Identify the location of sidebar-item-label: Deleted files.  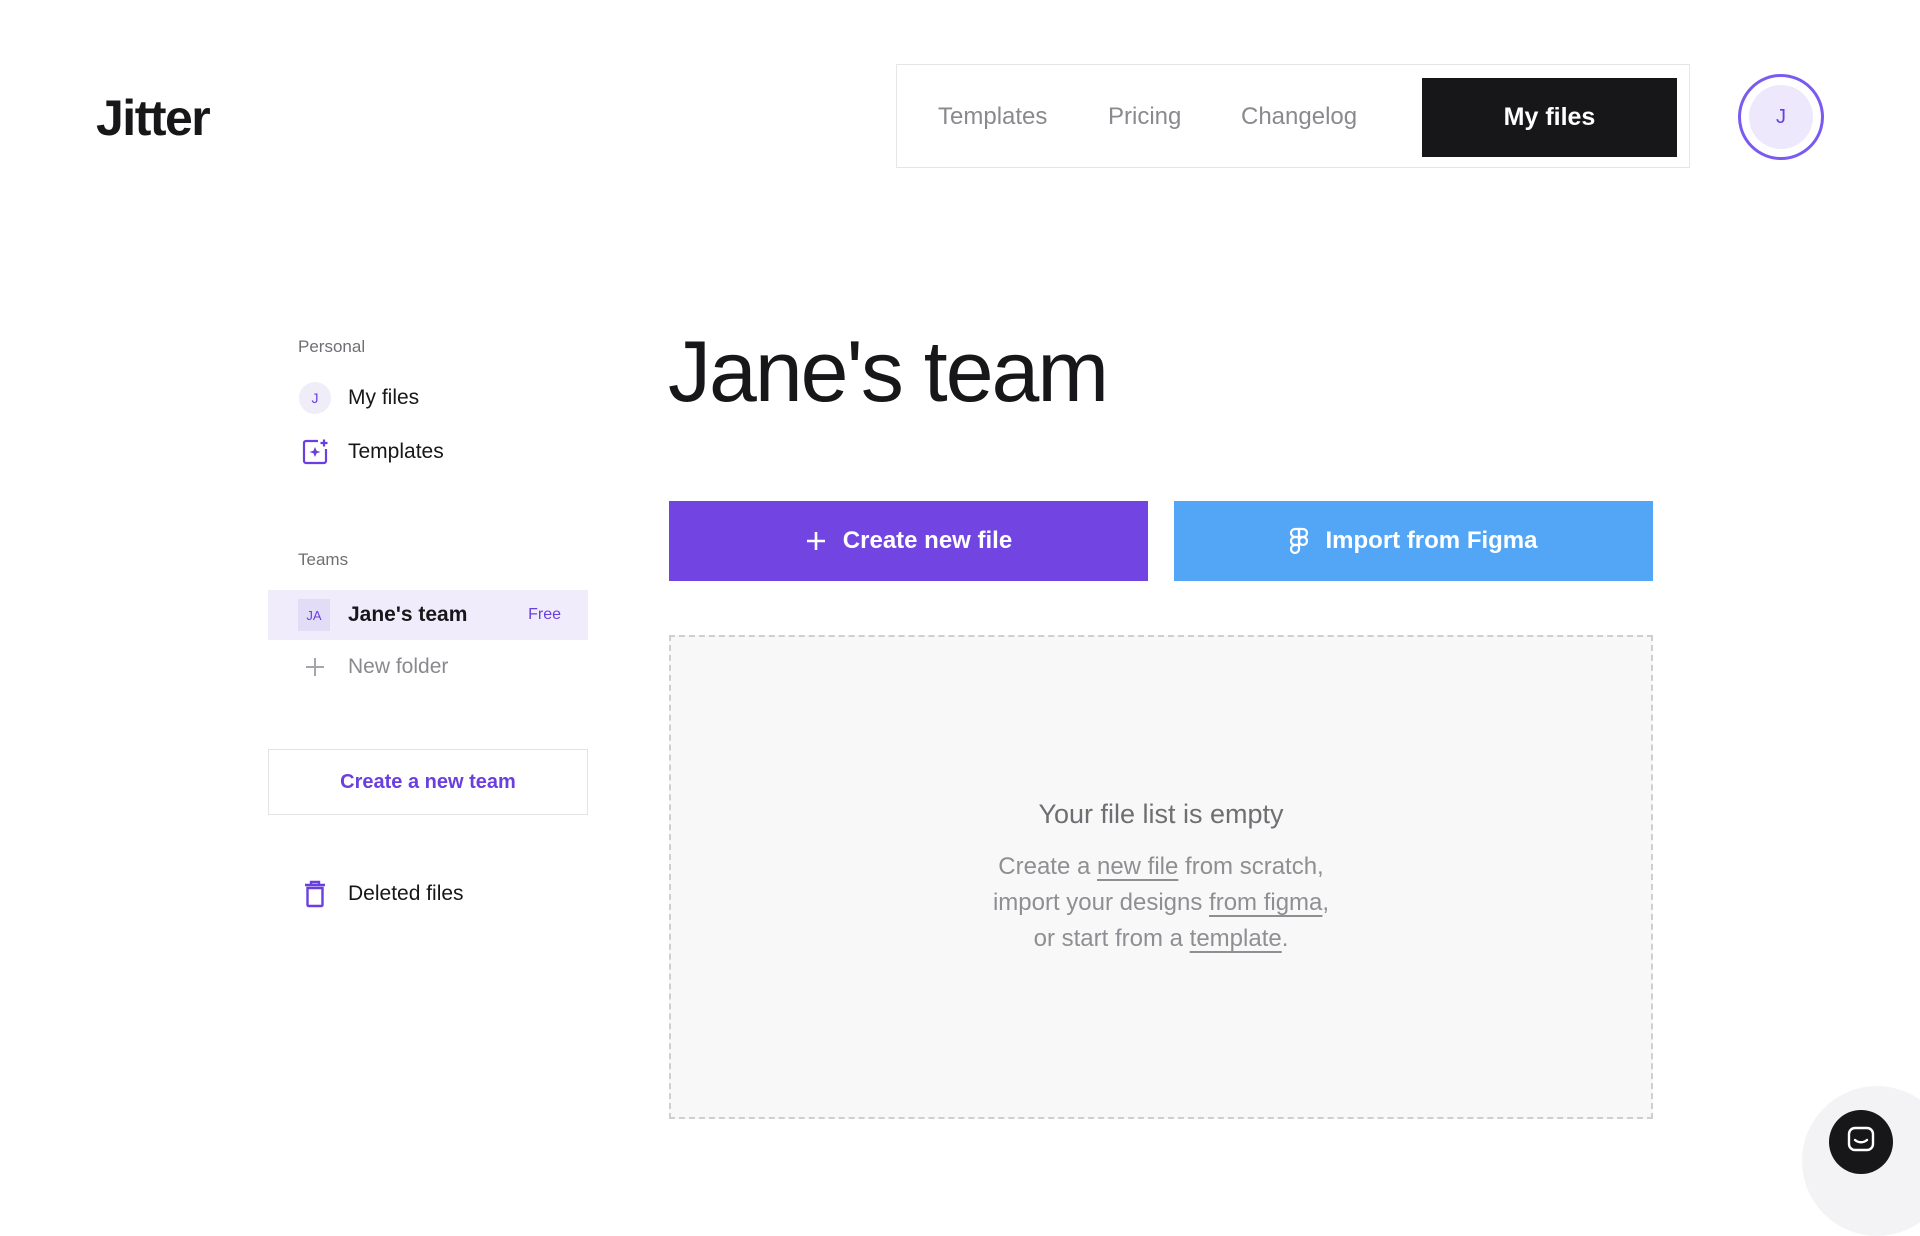
(406, 893).